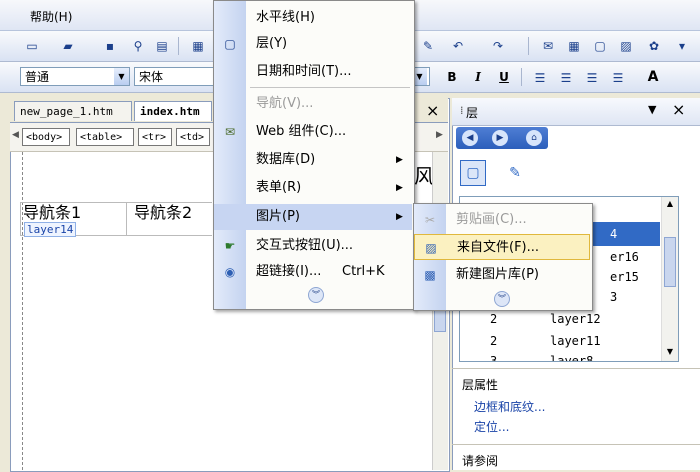 The height and width of the screenshot is (472, 700). Describe the element at coordinates (576, 112) in the screenshot. I see `panel-header: ⁞ 层 ▼ ×` at that location.